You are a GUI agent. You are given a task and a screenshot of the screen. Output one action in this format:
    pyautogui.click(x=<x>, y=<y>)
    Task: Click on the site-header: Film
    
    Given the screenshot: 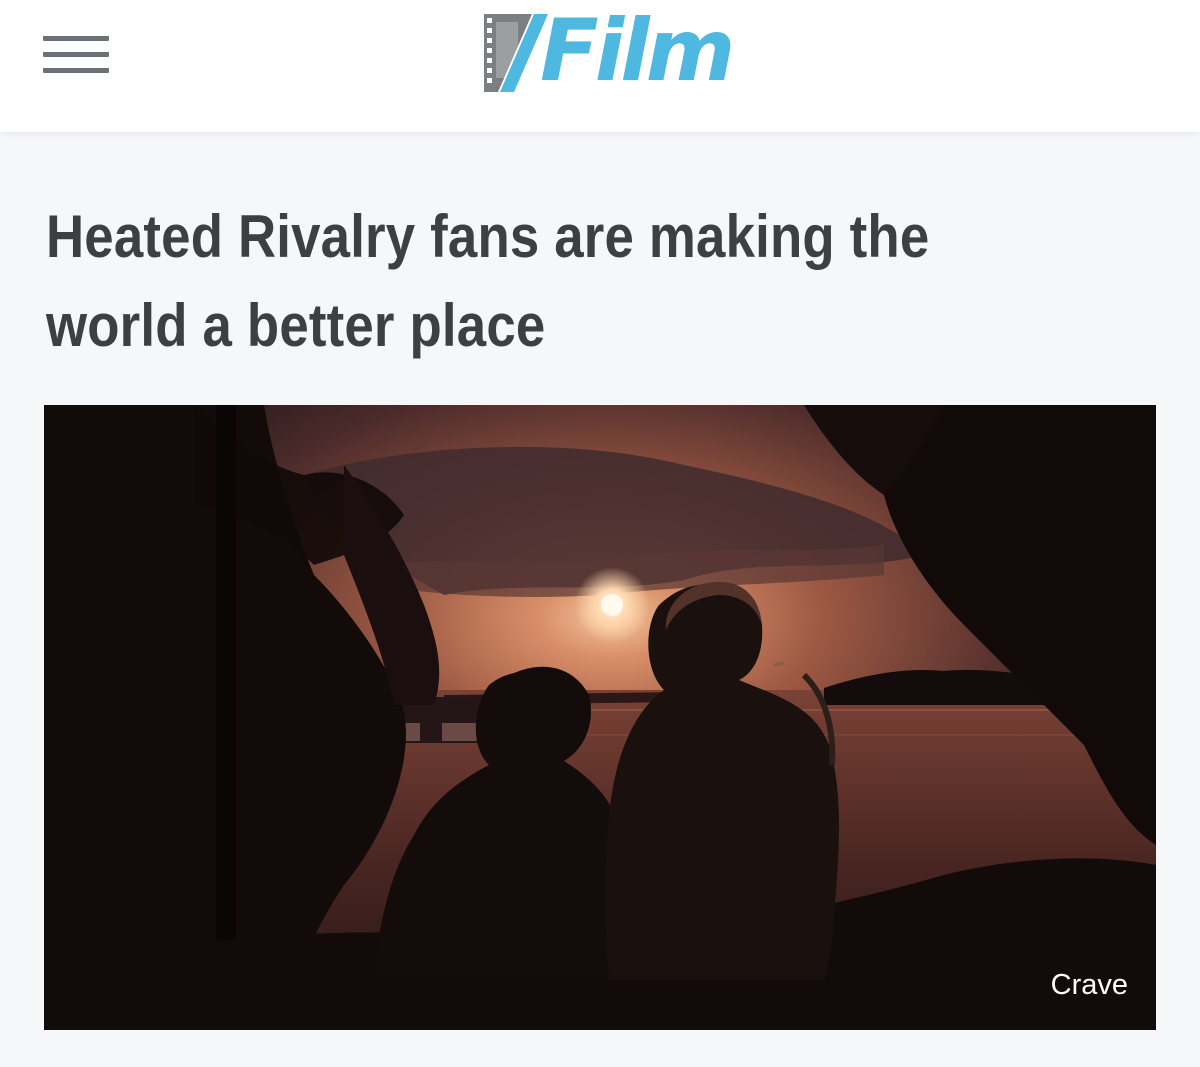 What is the action you would take?
    pyautogui.click(x=600, y=66)
    